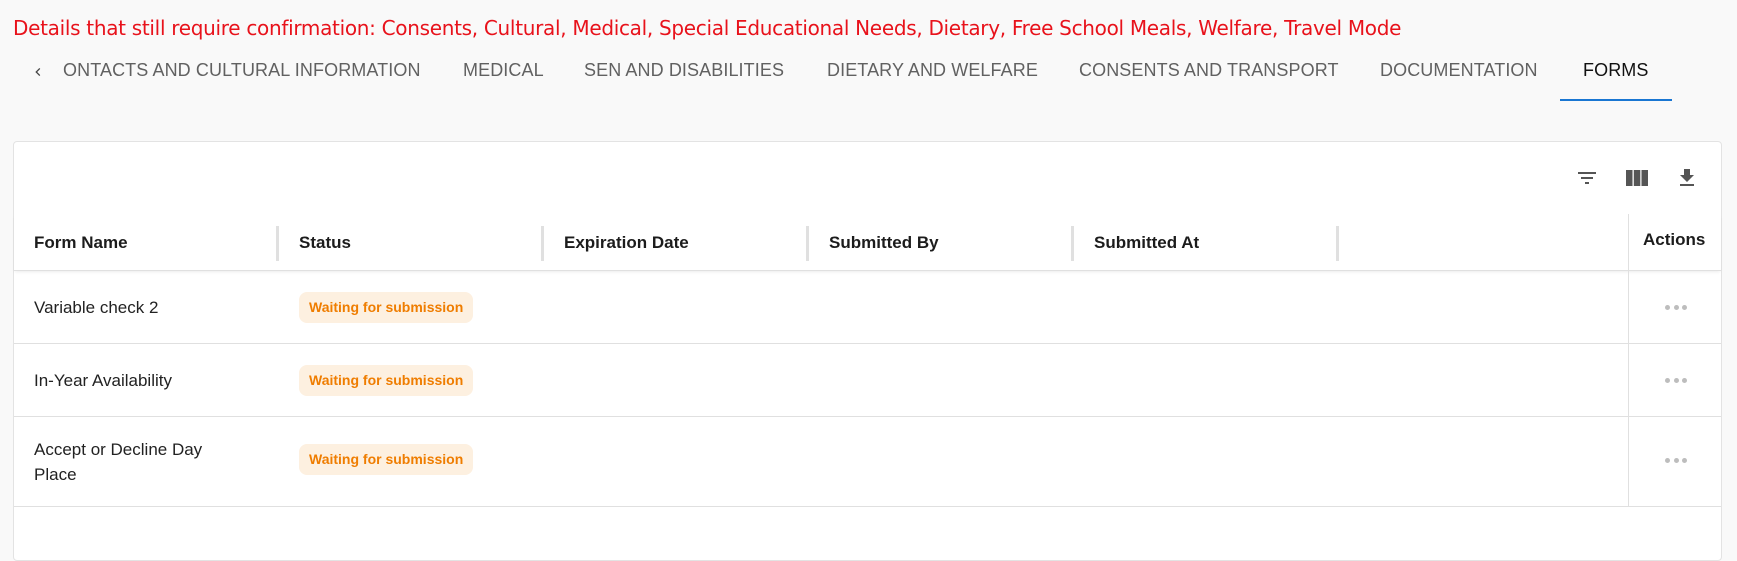 The height and width of the screenshot is (561, 1737). I want to click on filter-icon, so click(1587, 178).